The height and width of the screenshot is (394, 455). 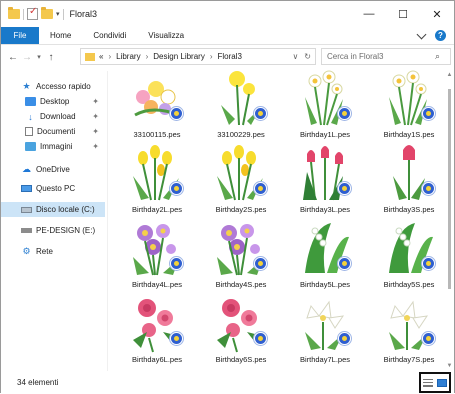 What do you see at coordinates (157, 284) in the screenshot?
I see `file-name: Birthday4L.pes` at bounding box center [157, 284].